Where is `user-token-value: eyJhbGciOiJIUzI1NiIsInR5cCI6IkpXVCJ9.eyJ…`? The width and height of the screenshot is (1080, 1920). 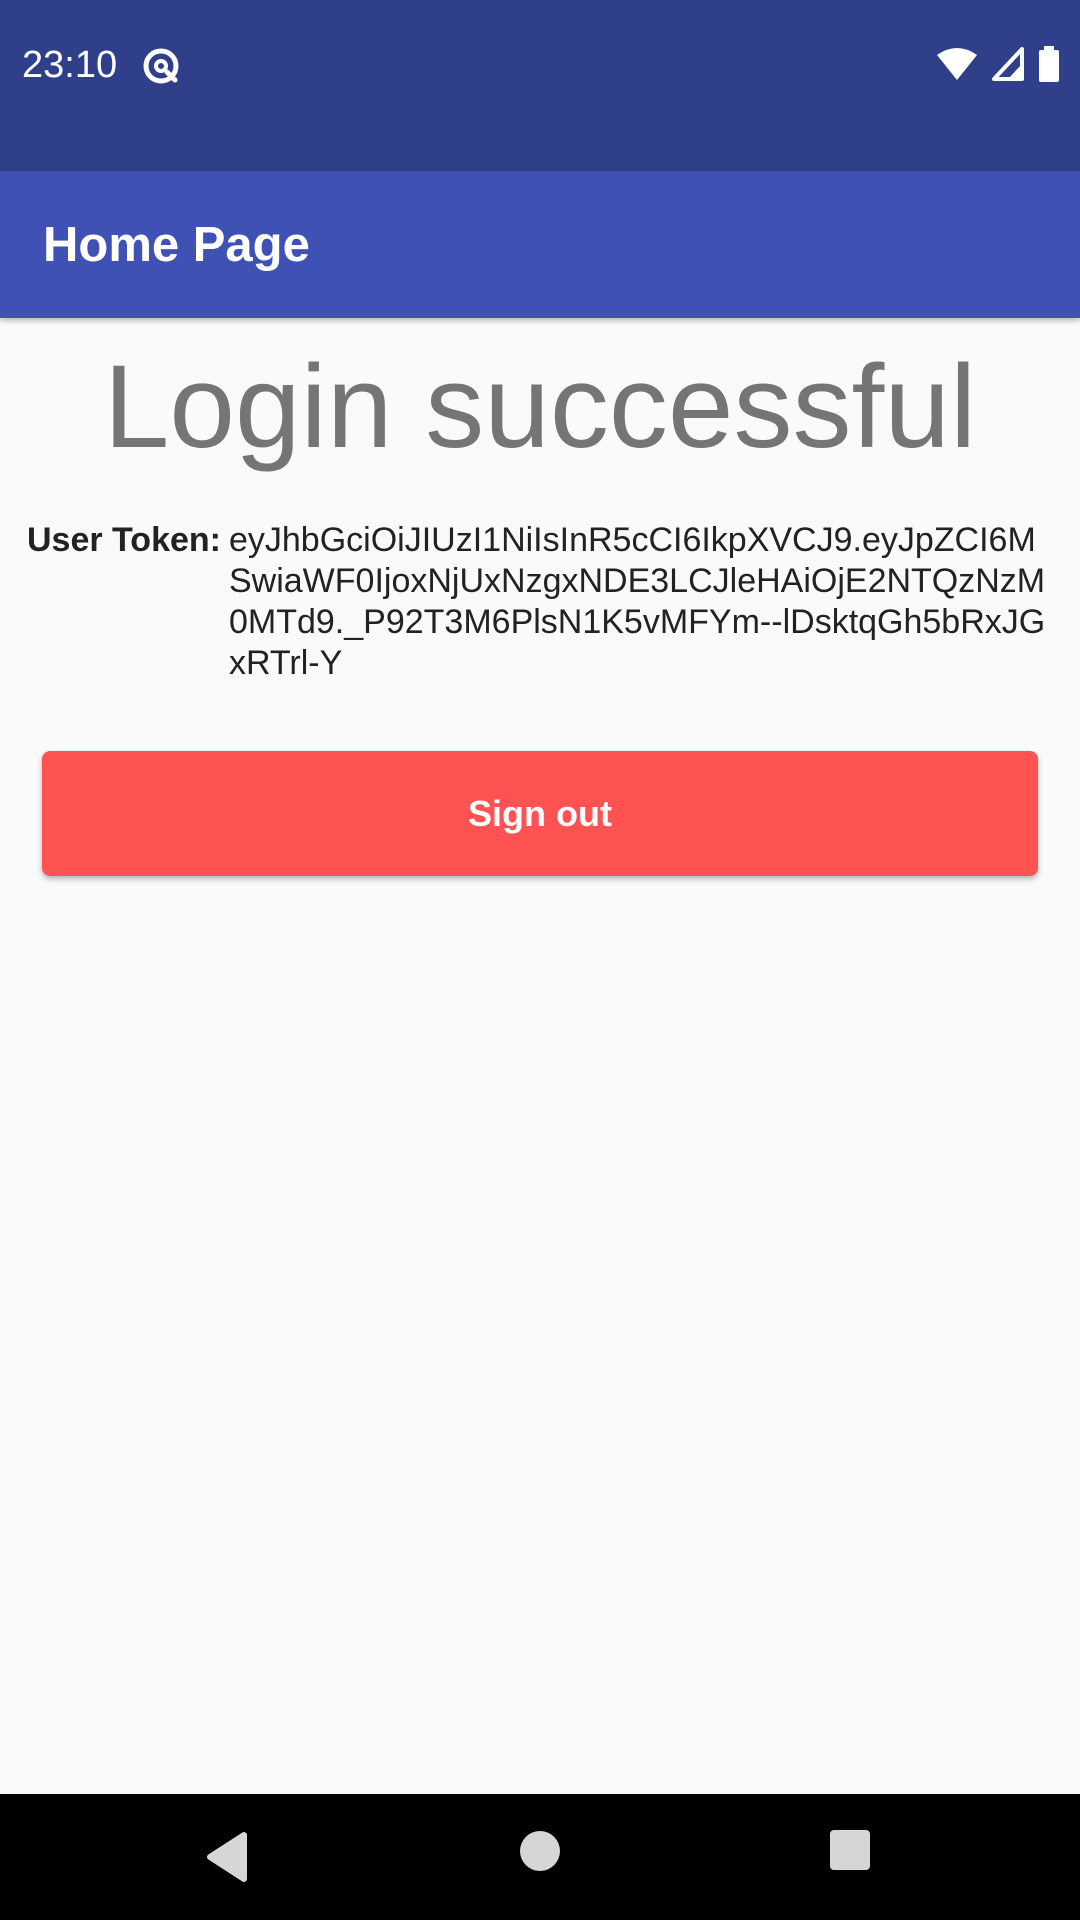
user-token-value: eyJhbGciOiJIUzI1NiIsInR5cCI6IkpXVCJ9.eyJ… is located at coordinates (637, 601).